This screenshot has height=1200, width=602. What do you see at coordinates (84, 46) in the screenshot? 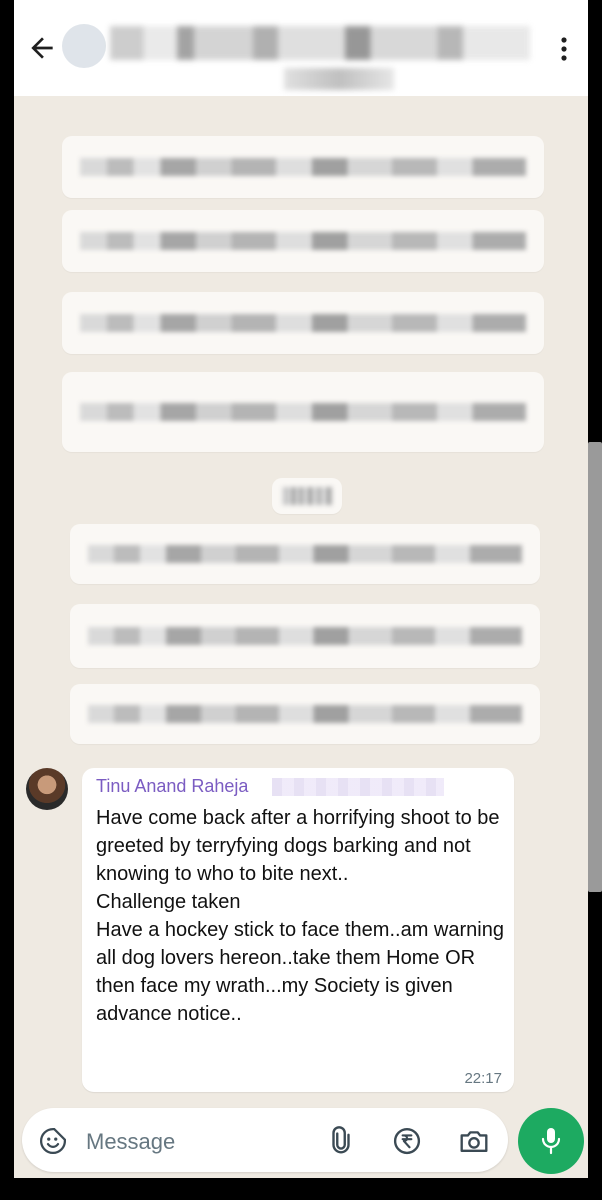
I see `contact-avatar` at bounding box center [84, 46].